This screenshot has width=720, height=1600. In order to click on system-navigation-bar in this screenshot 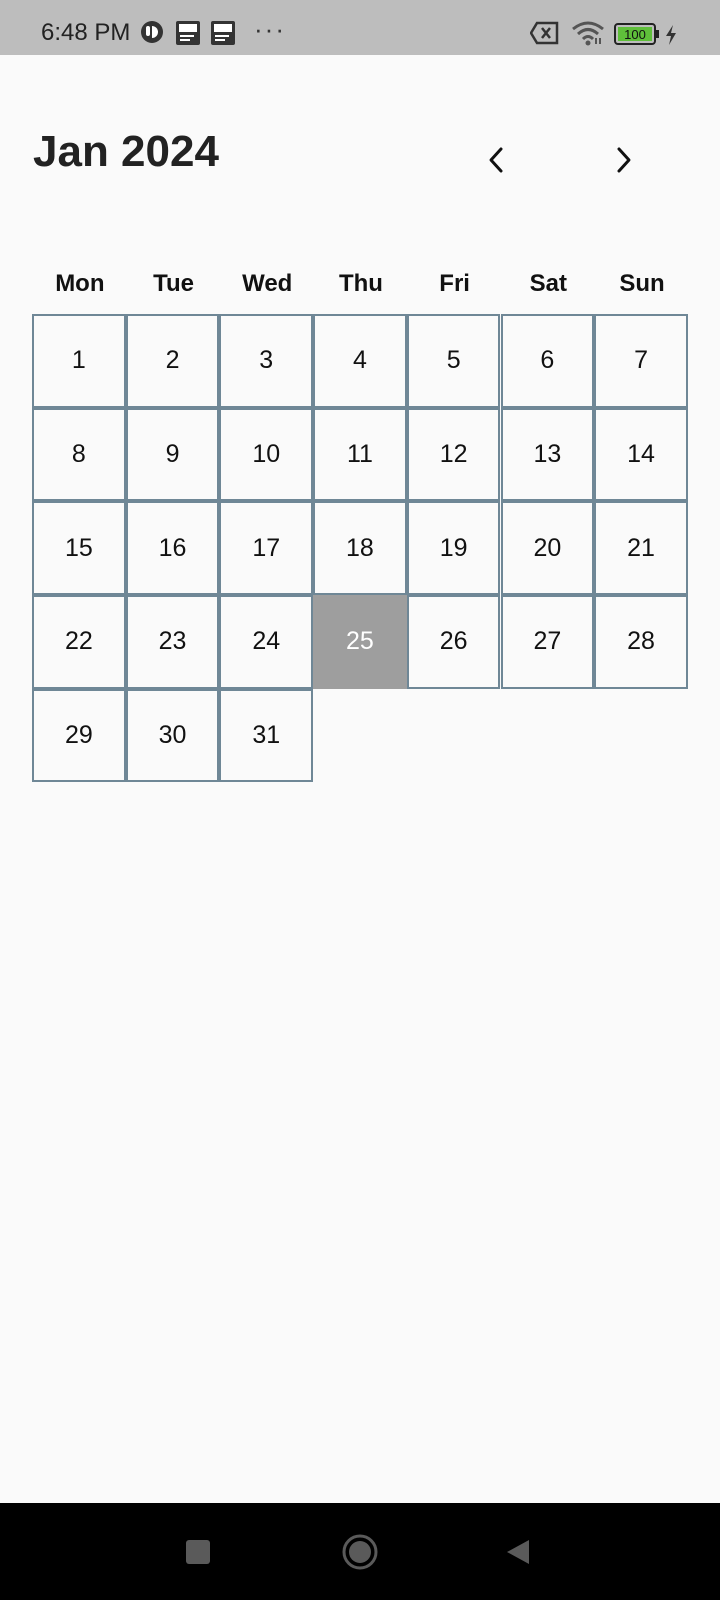, I will do `click(360, 1551)`.